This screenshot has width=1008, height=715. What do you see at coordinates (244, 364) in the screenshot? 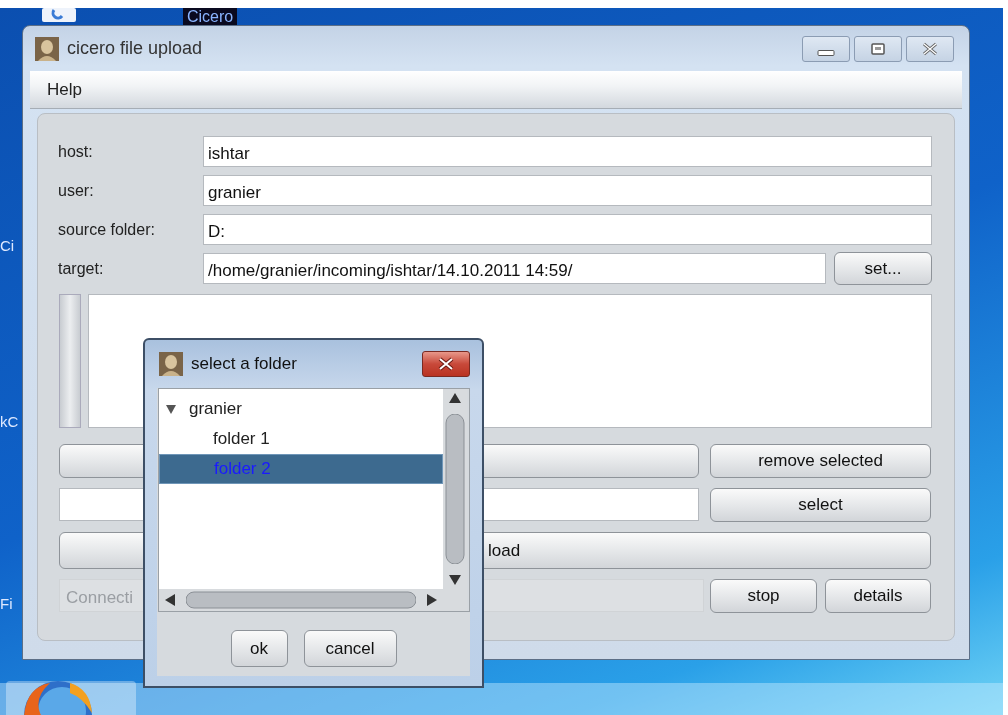
I see `dialog-title: select a folder` at bounding box center [244, 364].